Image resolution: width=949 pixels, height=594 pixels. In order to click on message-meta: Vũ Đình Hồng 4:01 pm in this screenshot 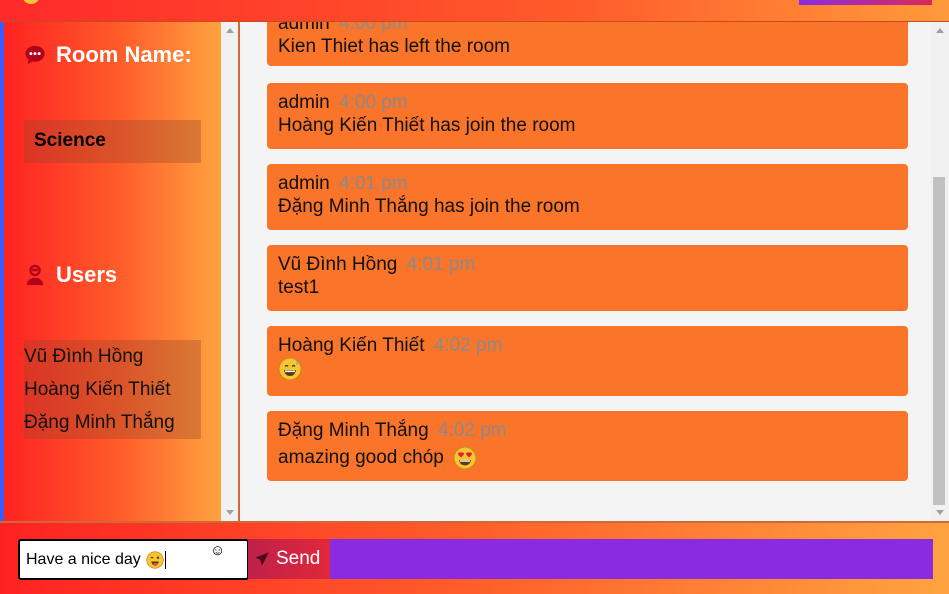, I will do `click(587, 264)`.